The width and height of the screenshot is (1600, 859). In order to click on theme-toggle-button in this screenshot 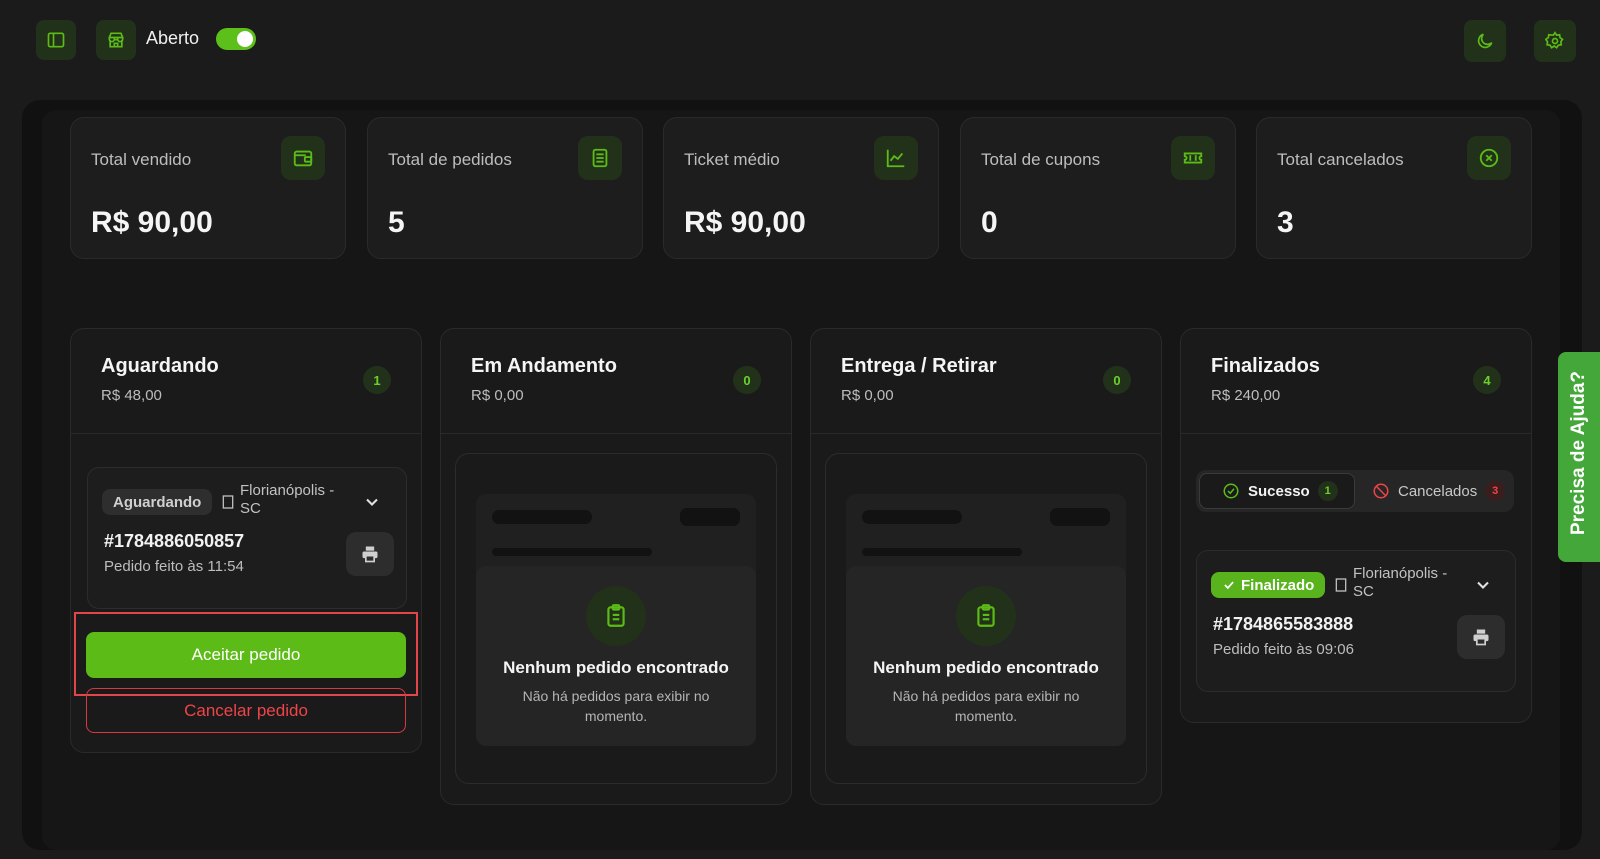, I will do `click(1485, 41)`.